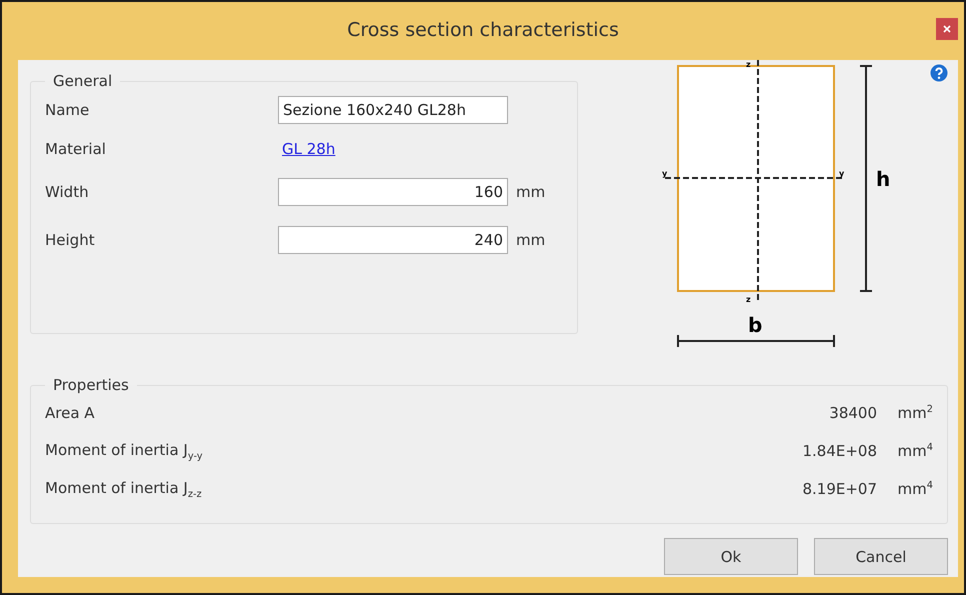 Image resolution: width=966 pixels, height=595 pixels. Describe the element at coordinates (748, 299) in the screenshot. I see `axis-label: z` at that location.